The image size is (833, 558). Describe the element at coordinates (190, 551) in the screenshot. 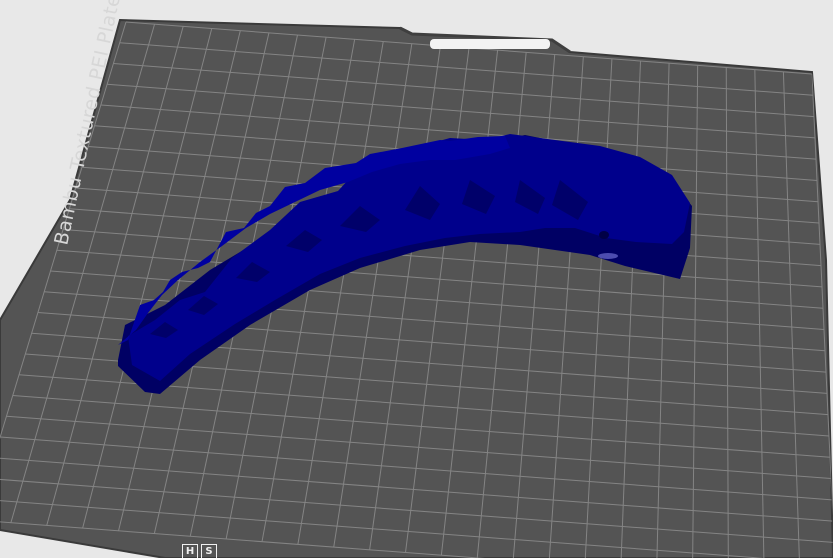

I see `badge-h: H` at that location.